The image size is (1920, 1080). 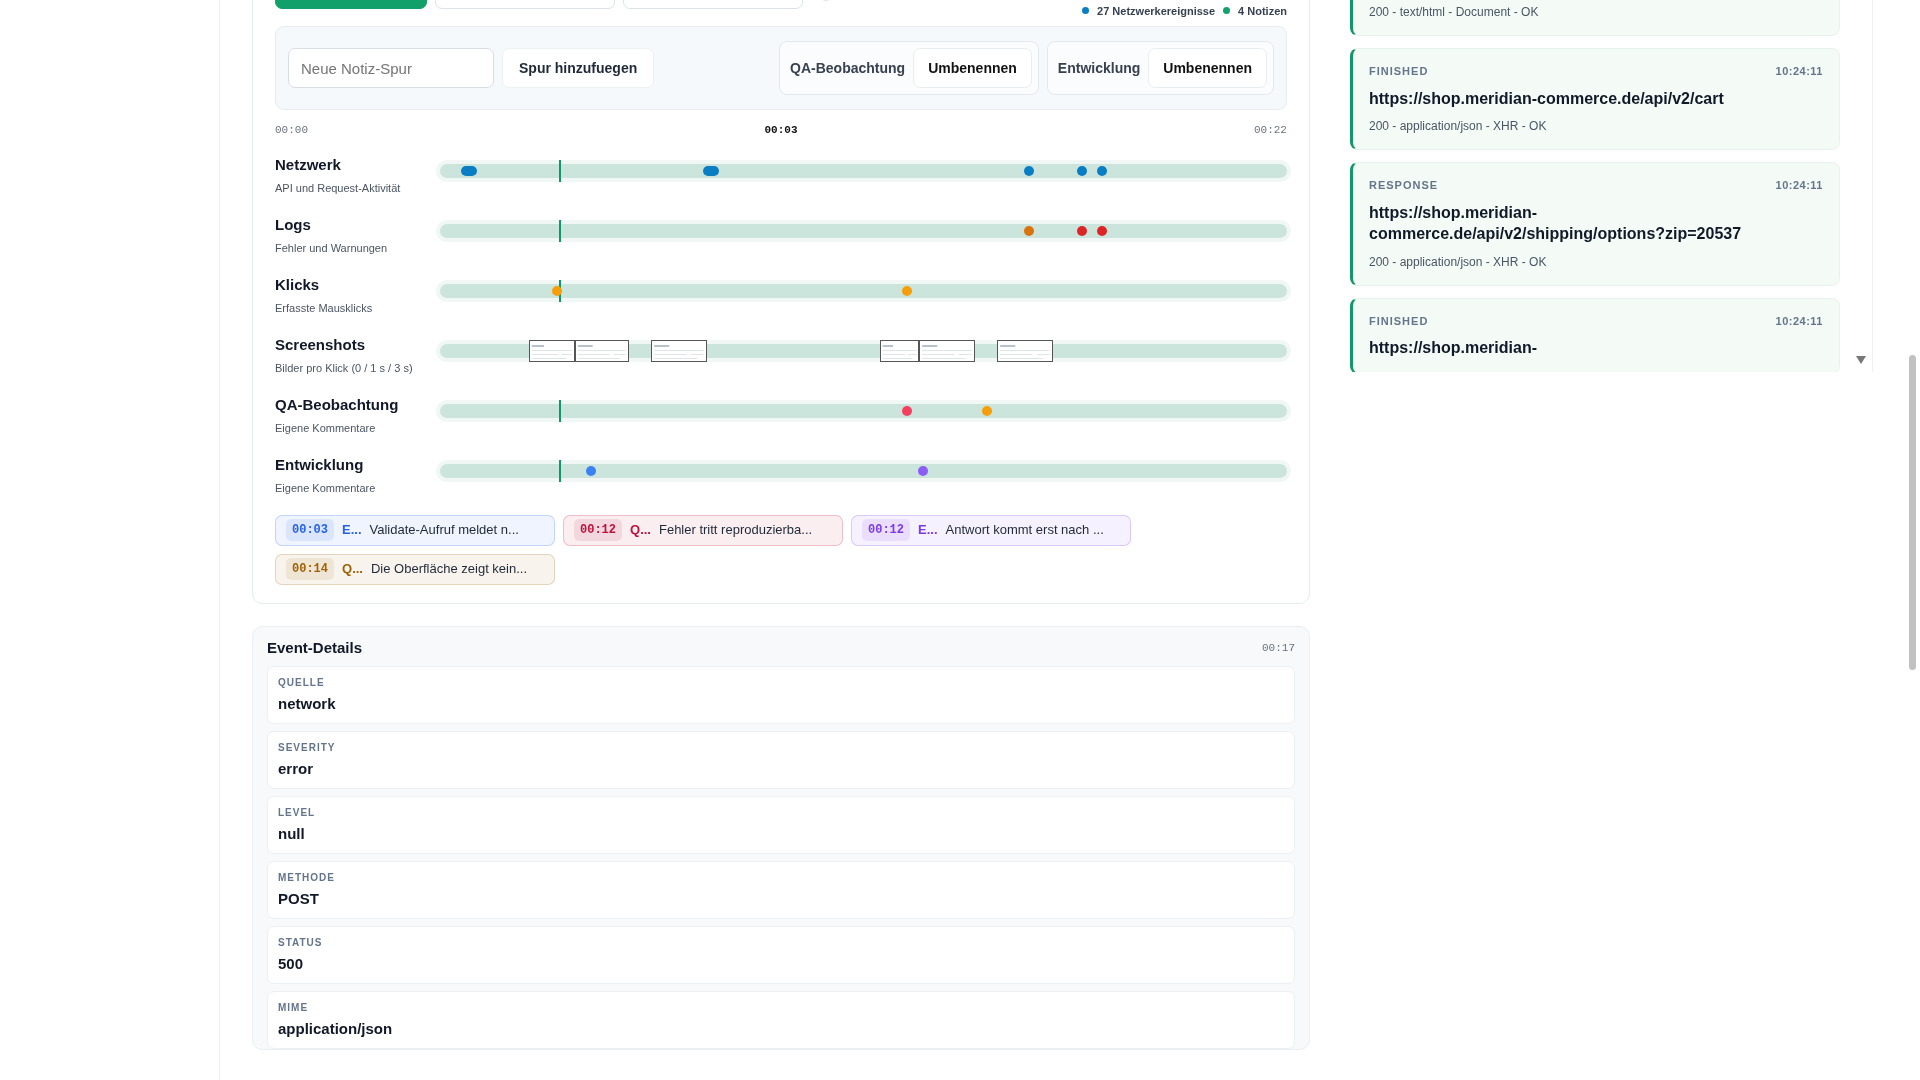 What do you see at coordinates (293, 225) in the screenshot?
I see `track-title: Logs` at bounding box center [293, 225].